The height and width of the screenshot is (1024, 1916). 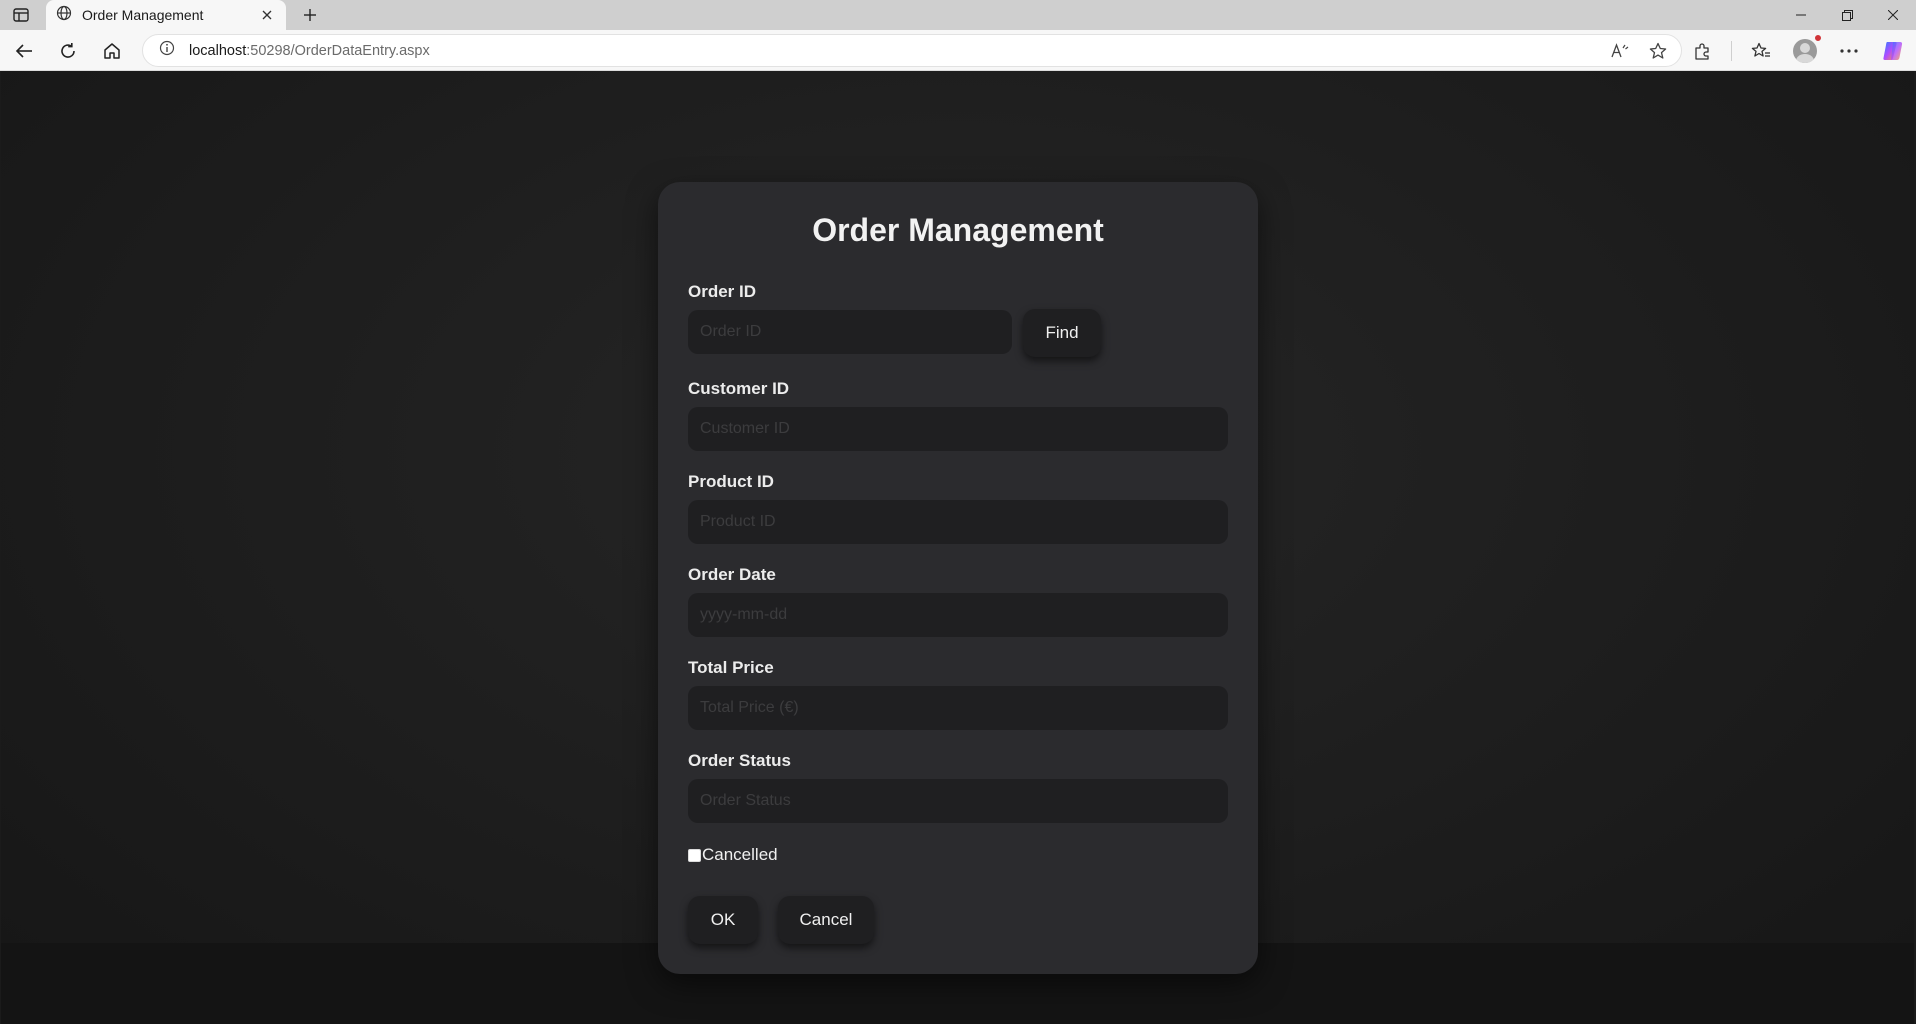 What do you see at coordinates (1702, 51) in the screenshot?
I see `extensions-icon` at bounding box center [1702, 51].